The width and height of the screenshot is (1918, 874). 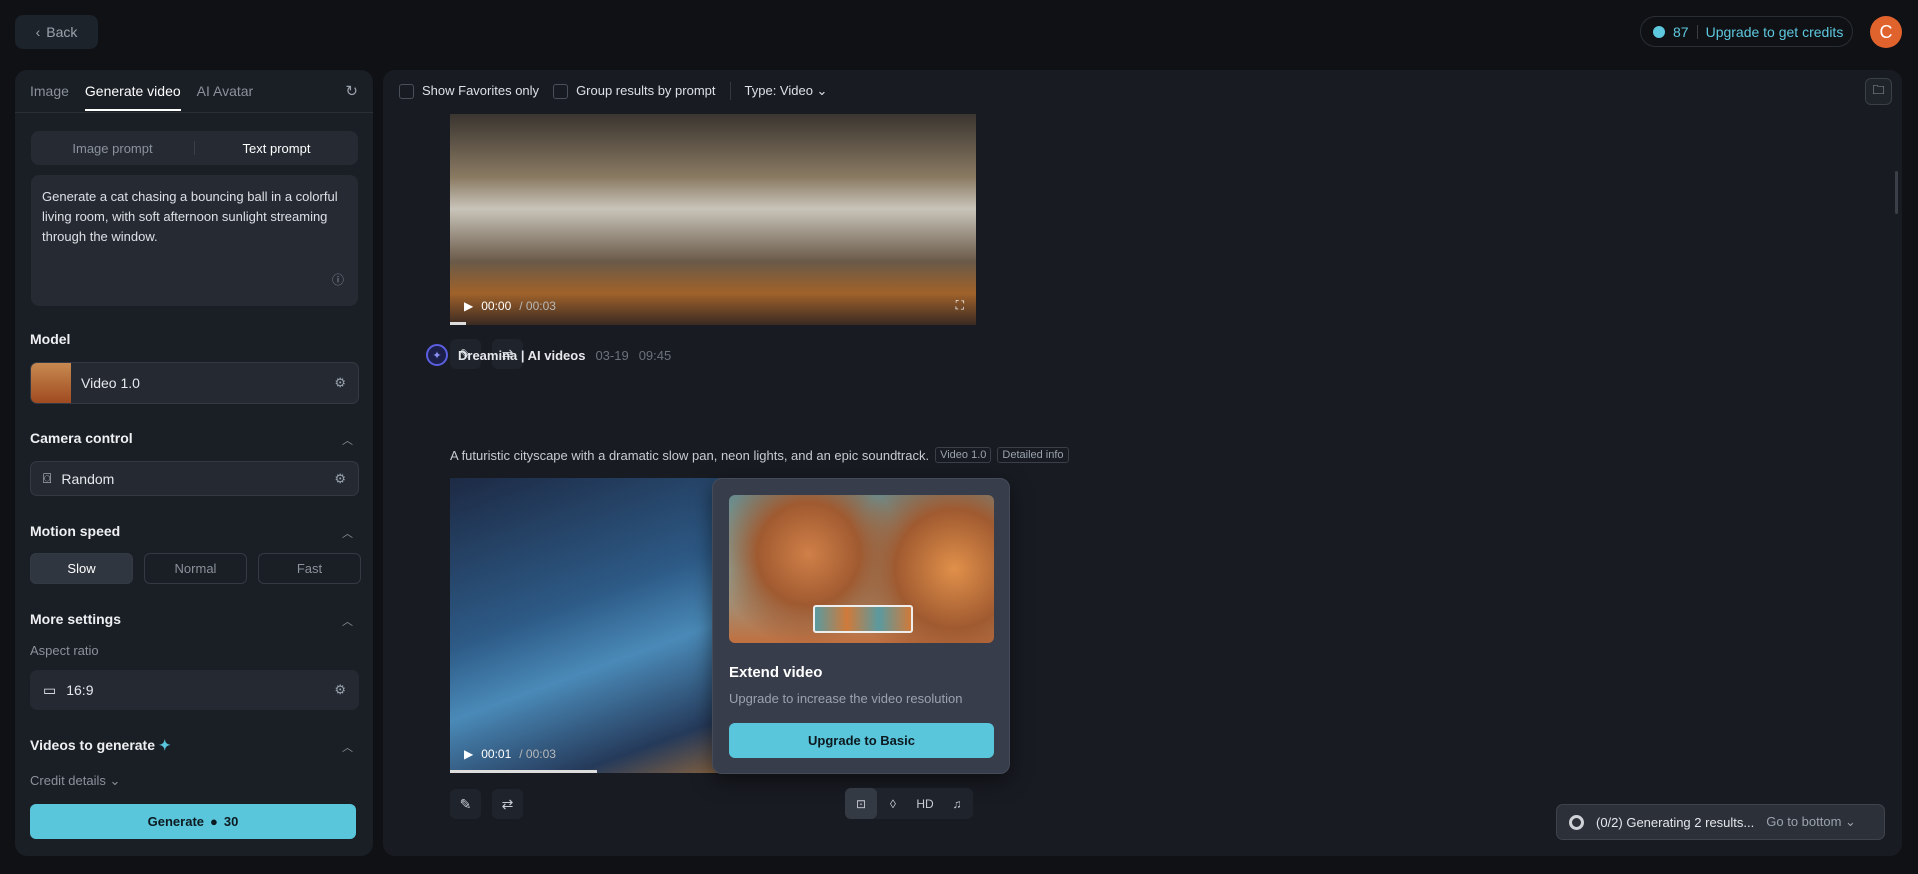 What do you see at coordinates (132, 97) in the screenshot?
I see `tab-generate-video: Generate video` at bounding box center [132, 97].